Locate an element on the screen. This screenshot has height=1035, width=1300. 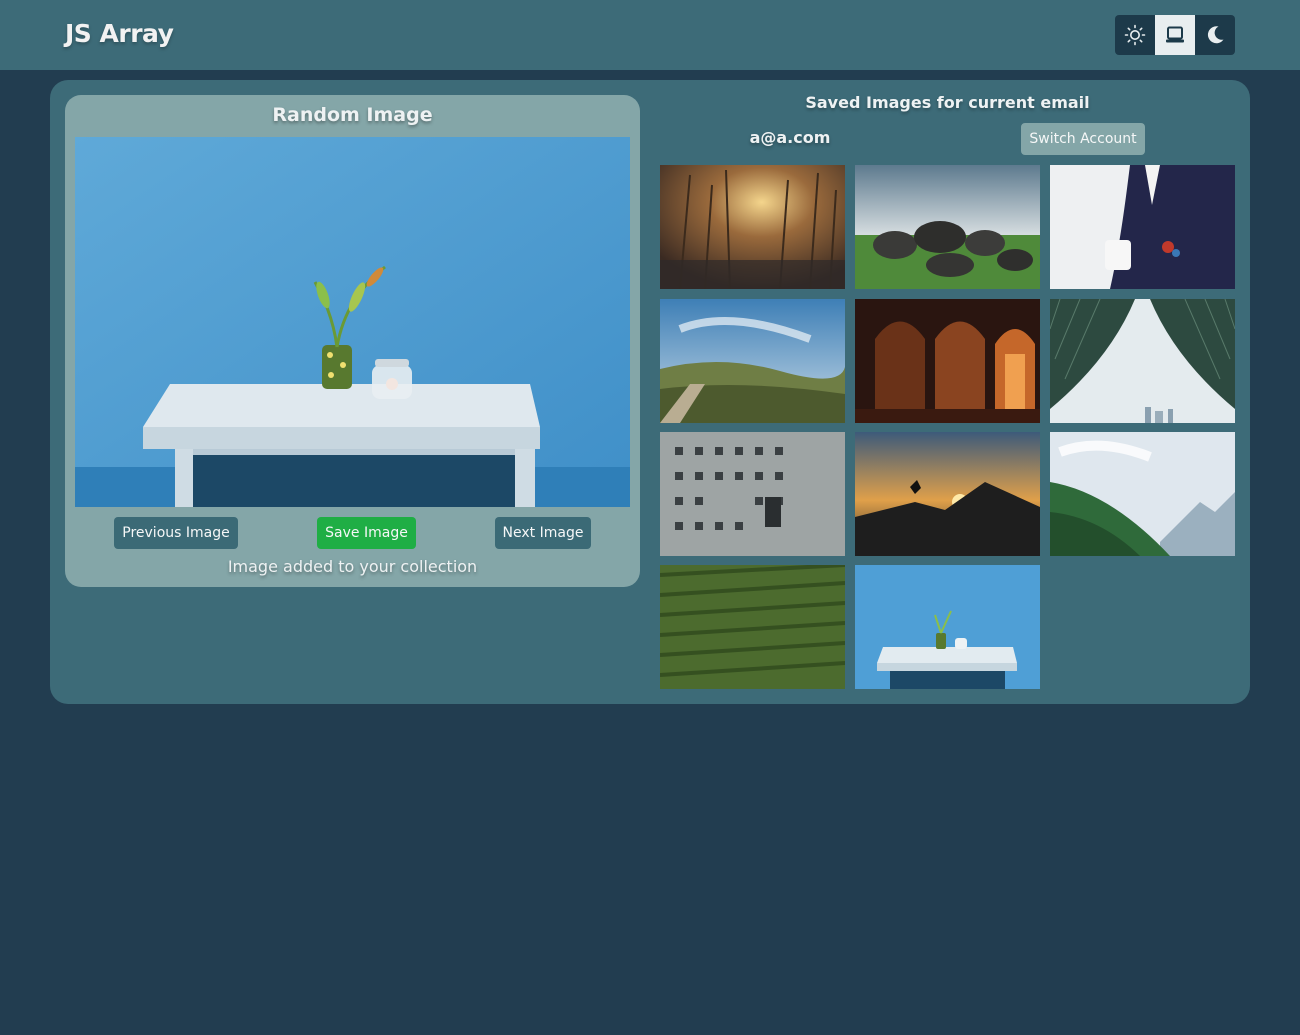
saved-images-title: Saved Images for current email is located at coordinates (947, 102).